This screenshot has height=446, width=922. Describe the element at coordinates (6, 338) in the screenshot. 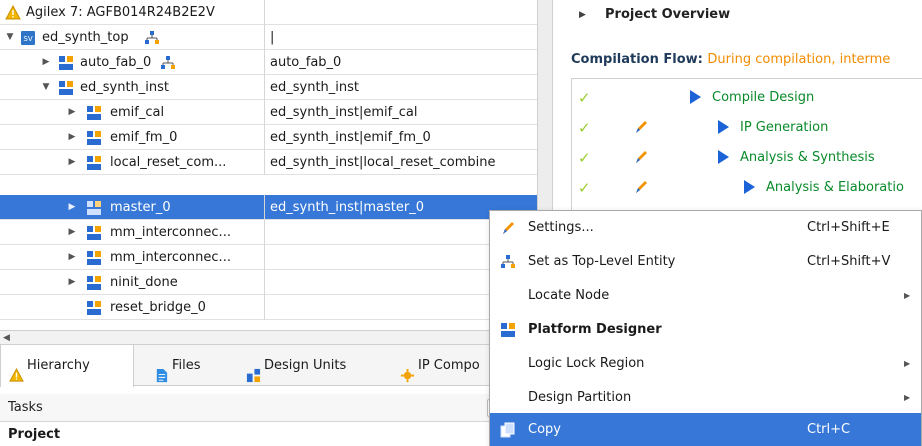

I see `scroll-left-arrow-icon: ◀` at that location.